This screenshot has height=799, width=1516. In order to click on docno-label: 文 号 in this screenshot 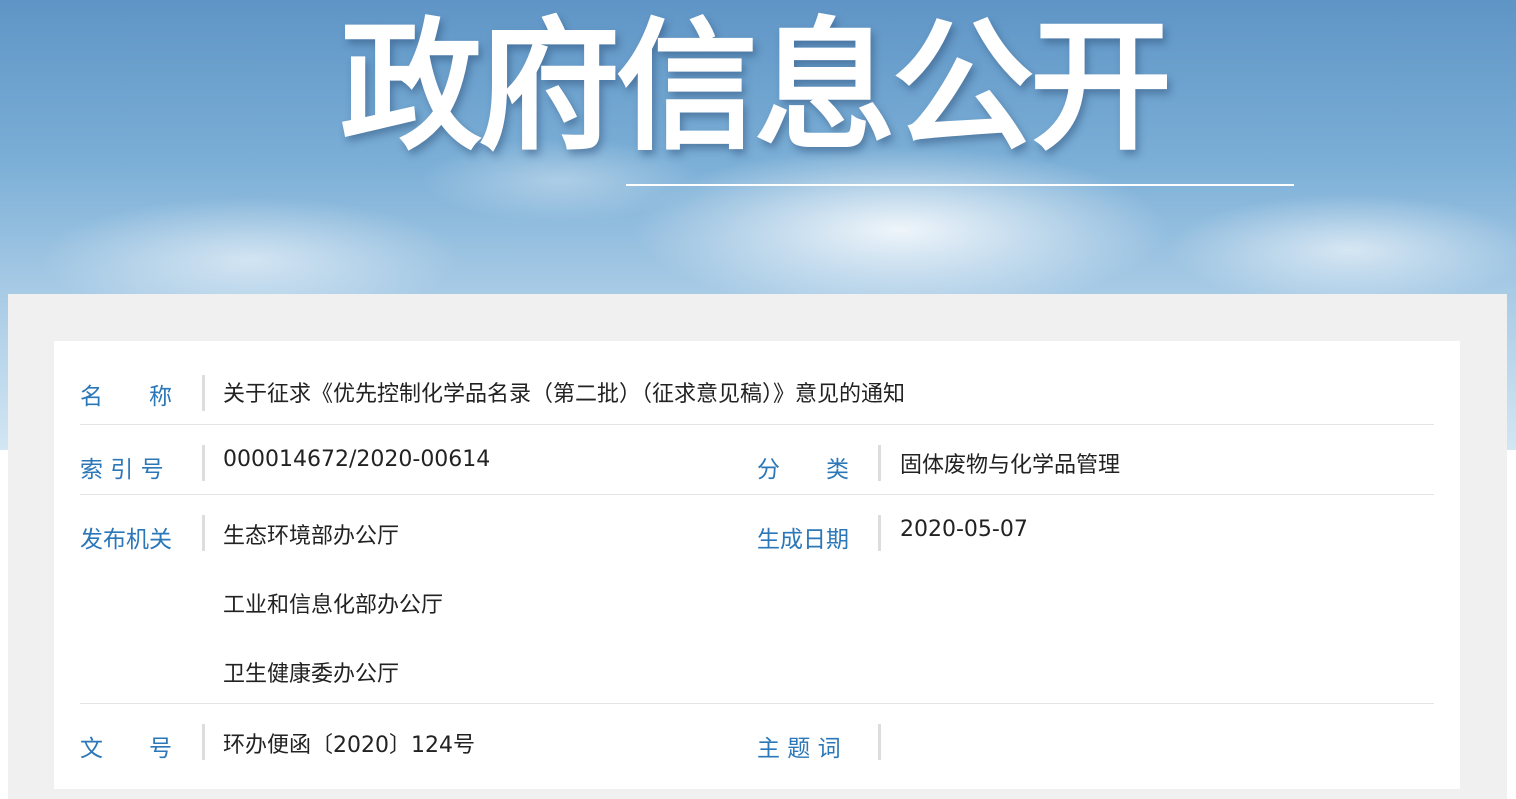, I will do `click(126, 749)`.